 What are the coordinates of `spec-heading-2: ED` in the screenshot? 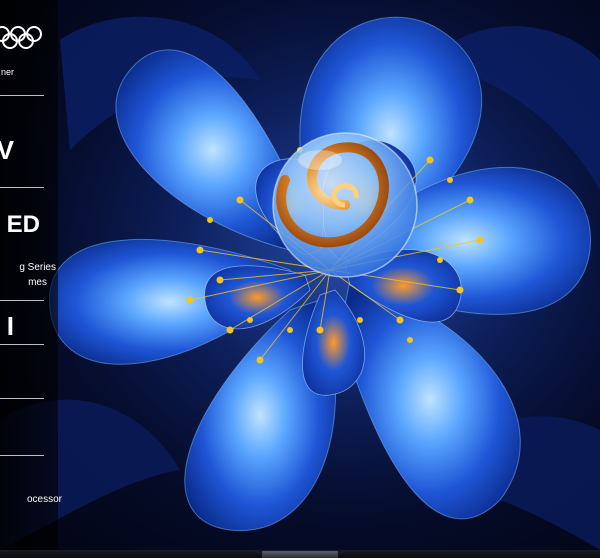 It's located at (23, 224).